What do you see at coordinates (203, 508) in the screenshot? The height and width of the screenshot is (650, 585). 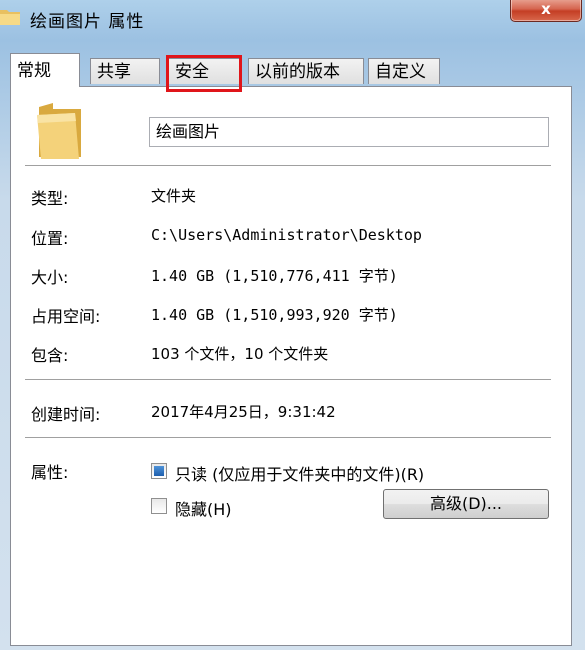 I see `hidden-label: 隐藏(H)` at bounding box center [203, 508].